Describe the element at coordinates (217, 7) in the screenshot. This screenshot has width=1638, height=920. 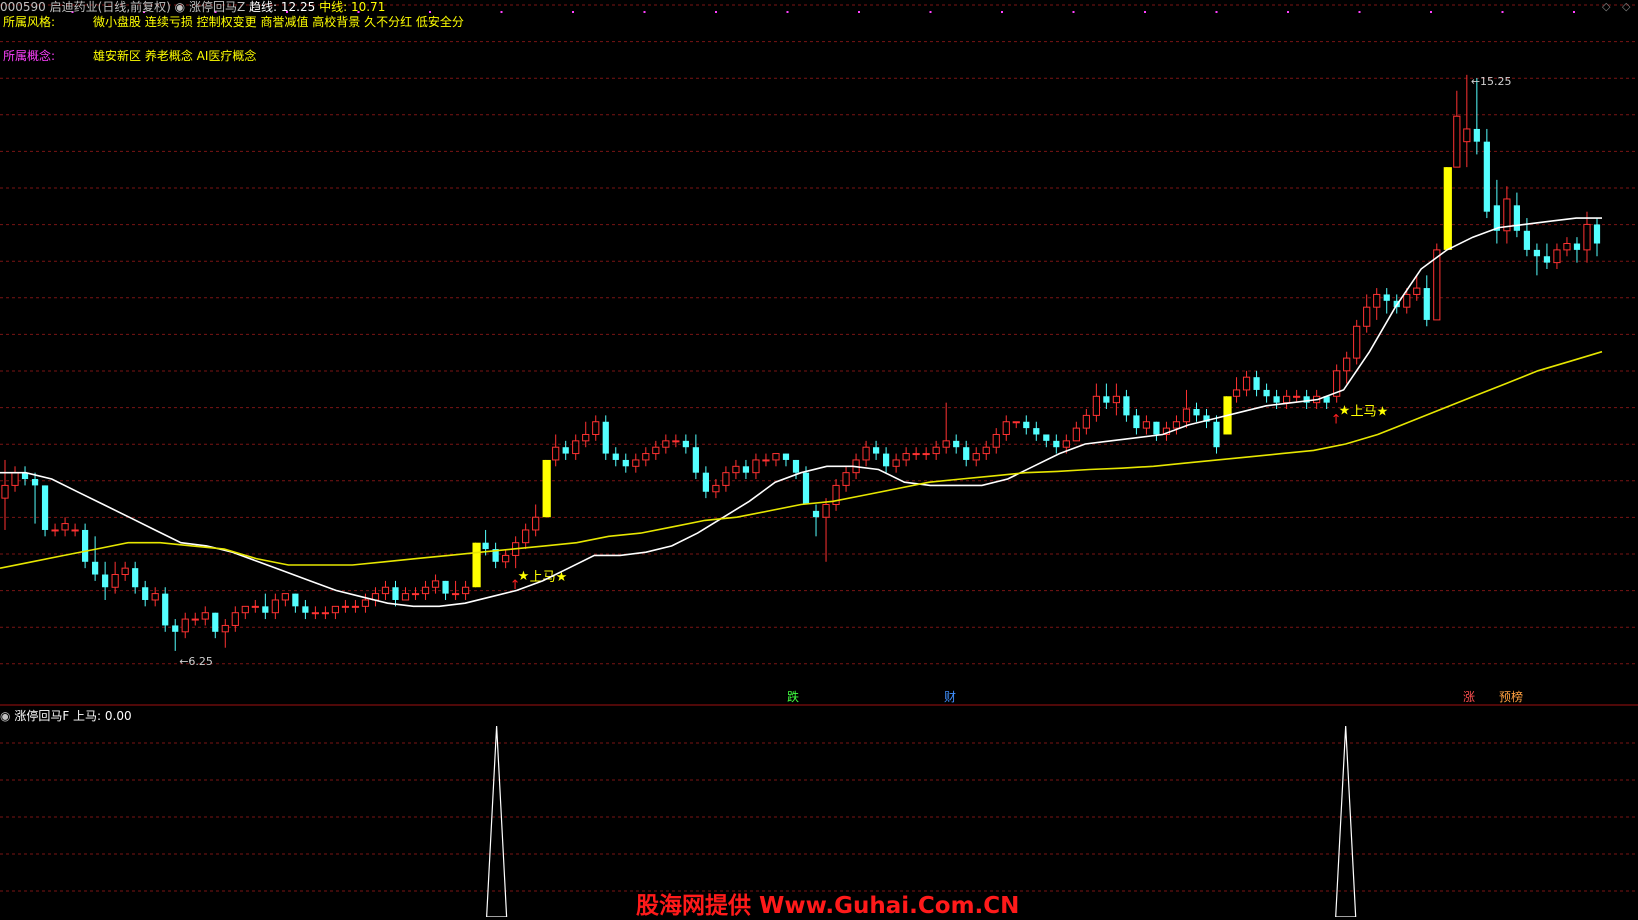
I see `indicator-name: 涨停回马Z` at that location.